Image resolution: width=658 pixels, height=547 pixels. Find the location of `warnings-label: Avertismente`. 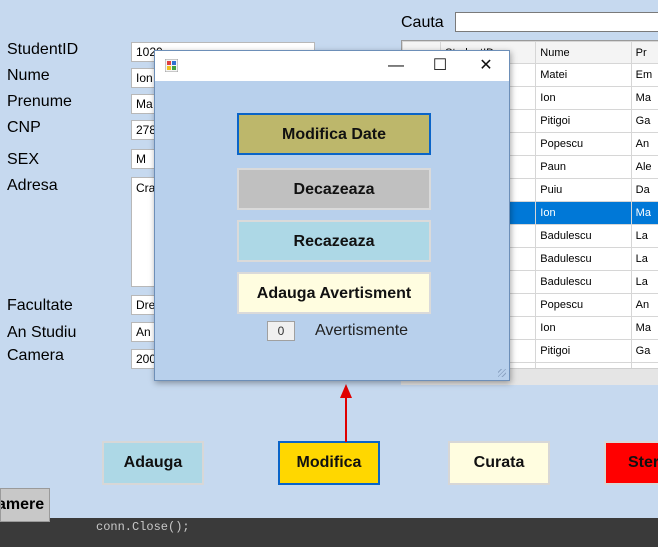

warnings-label: Avertismente is located at coordinates (362, 330).